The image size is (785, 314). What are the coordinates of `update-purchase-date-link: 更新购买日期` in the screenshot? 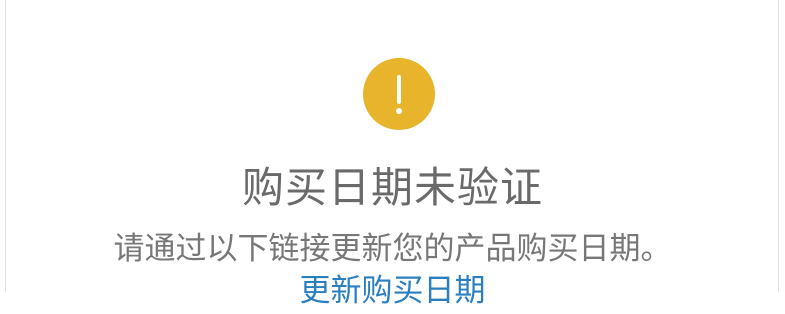 It's located at (392, 291).